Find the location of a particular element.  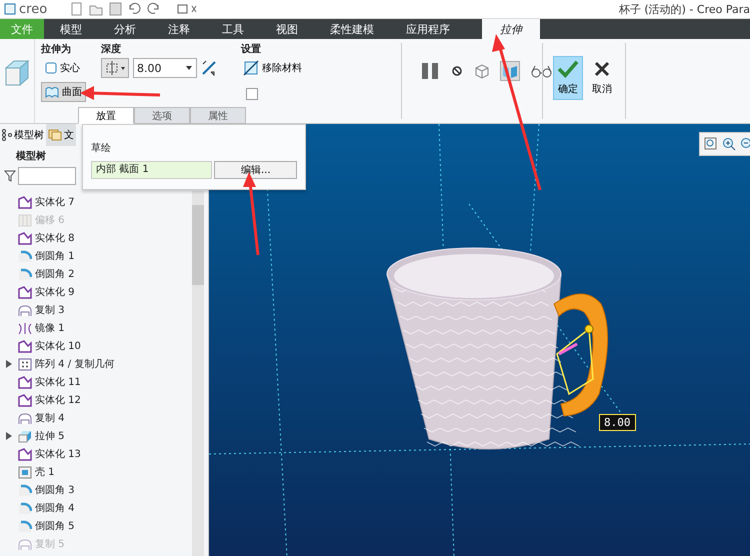

extrude-feature-icon is located at coordinates (25, 436).